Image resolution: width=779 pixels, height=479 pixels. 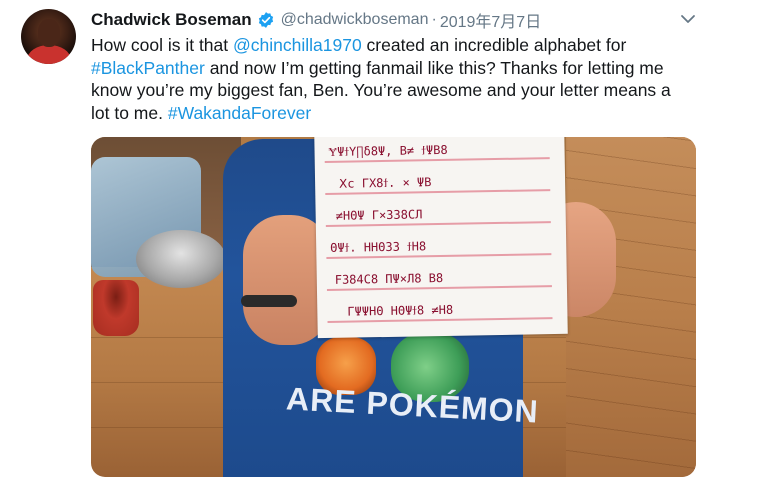 What do you see at coordinates (297, 45) in the screenshot?
I see `mention-link: @chinchilla1970` at bounding box center [297, 45].